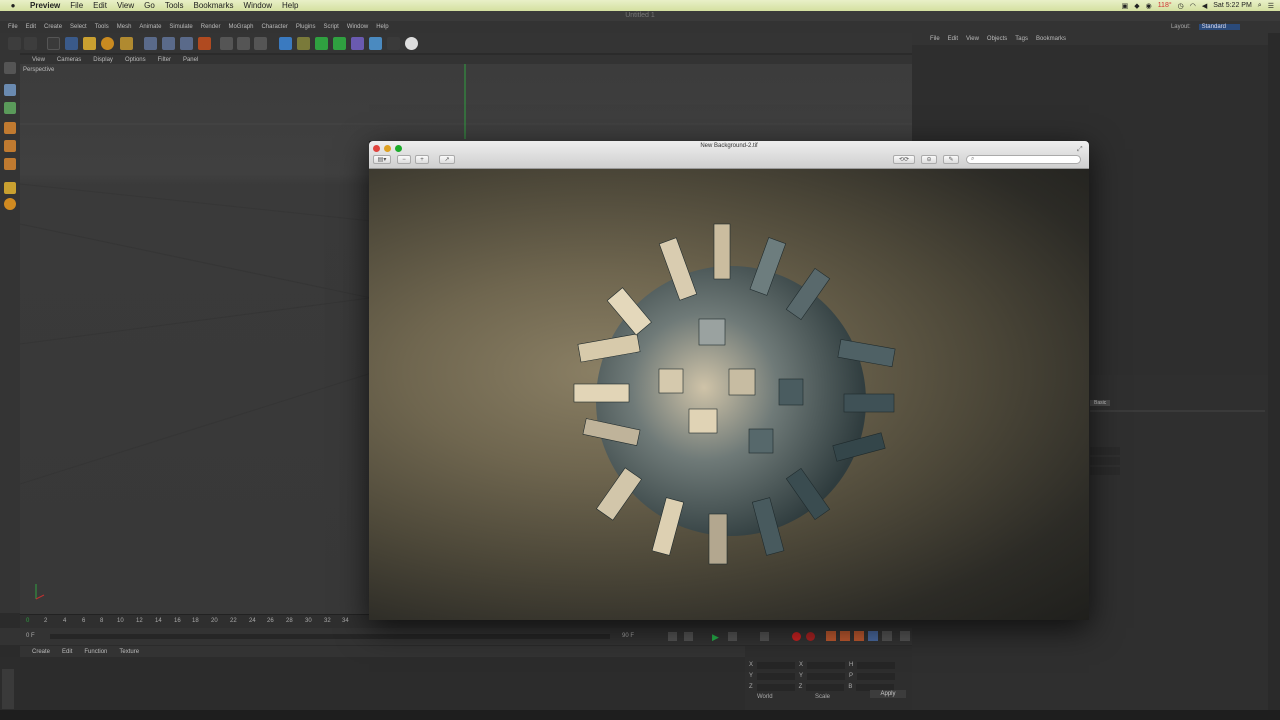 The image size is (1280, 720). Describe the element at coordinates (78, 27) in the screenshot. I see `c4d-menu-select: Select` at that location.